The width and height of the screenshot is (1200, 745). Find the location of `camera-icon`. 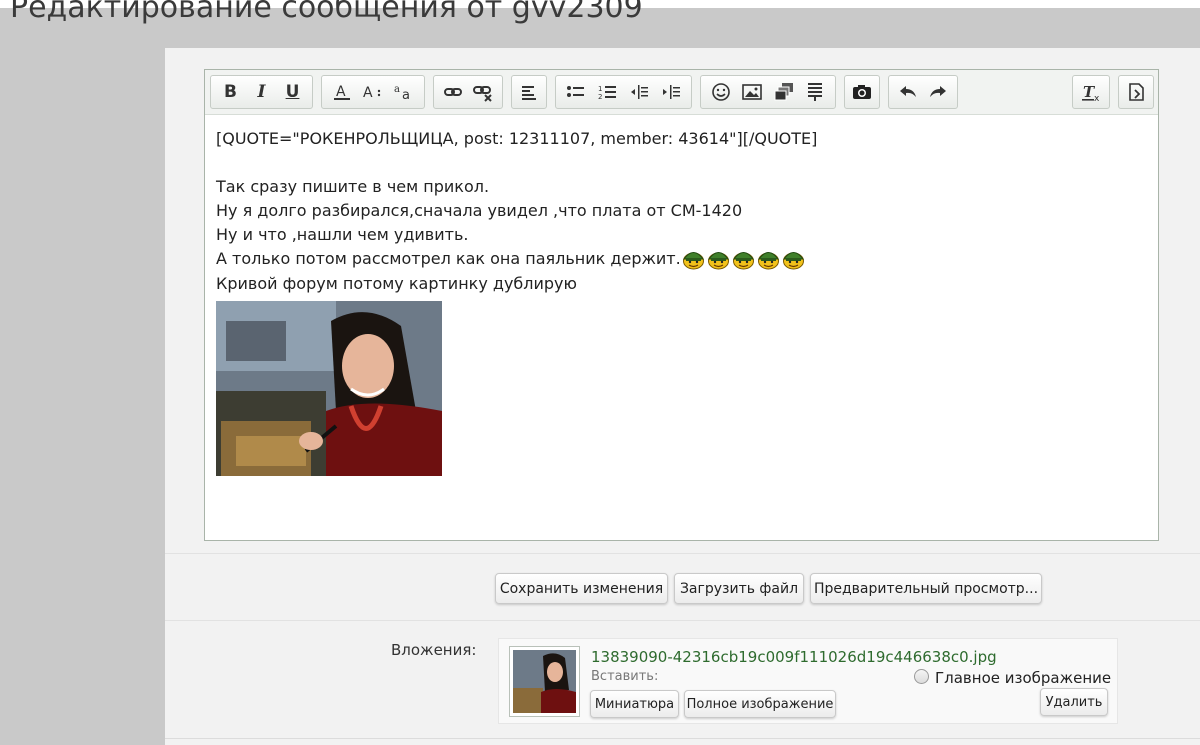

camera-icon is located at coordinates (862, 92).